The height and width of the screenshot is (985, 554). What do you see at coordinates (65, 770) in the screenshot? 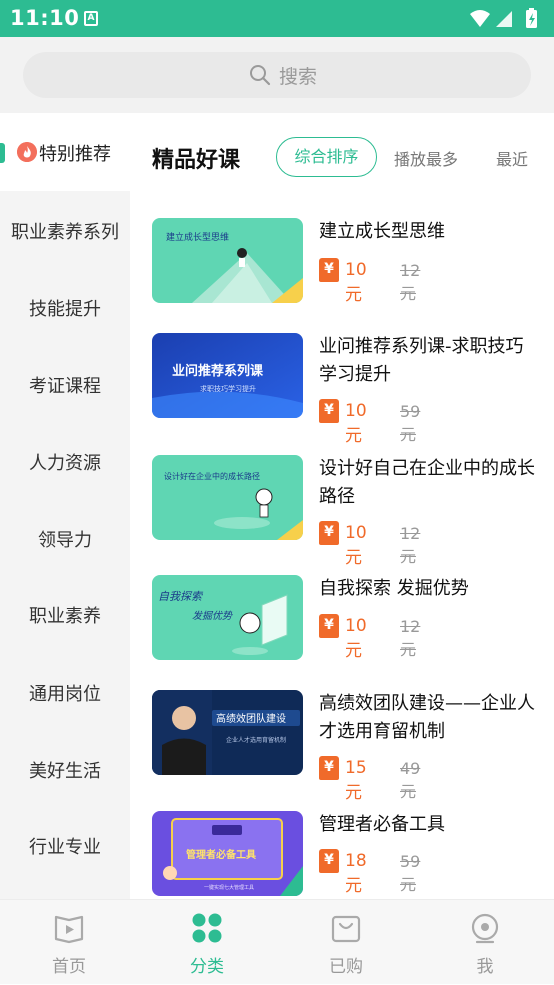
I see `sidebar-item: 美好生活` at bounding box center [65, 770].